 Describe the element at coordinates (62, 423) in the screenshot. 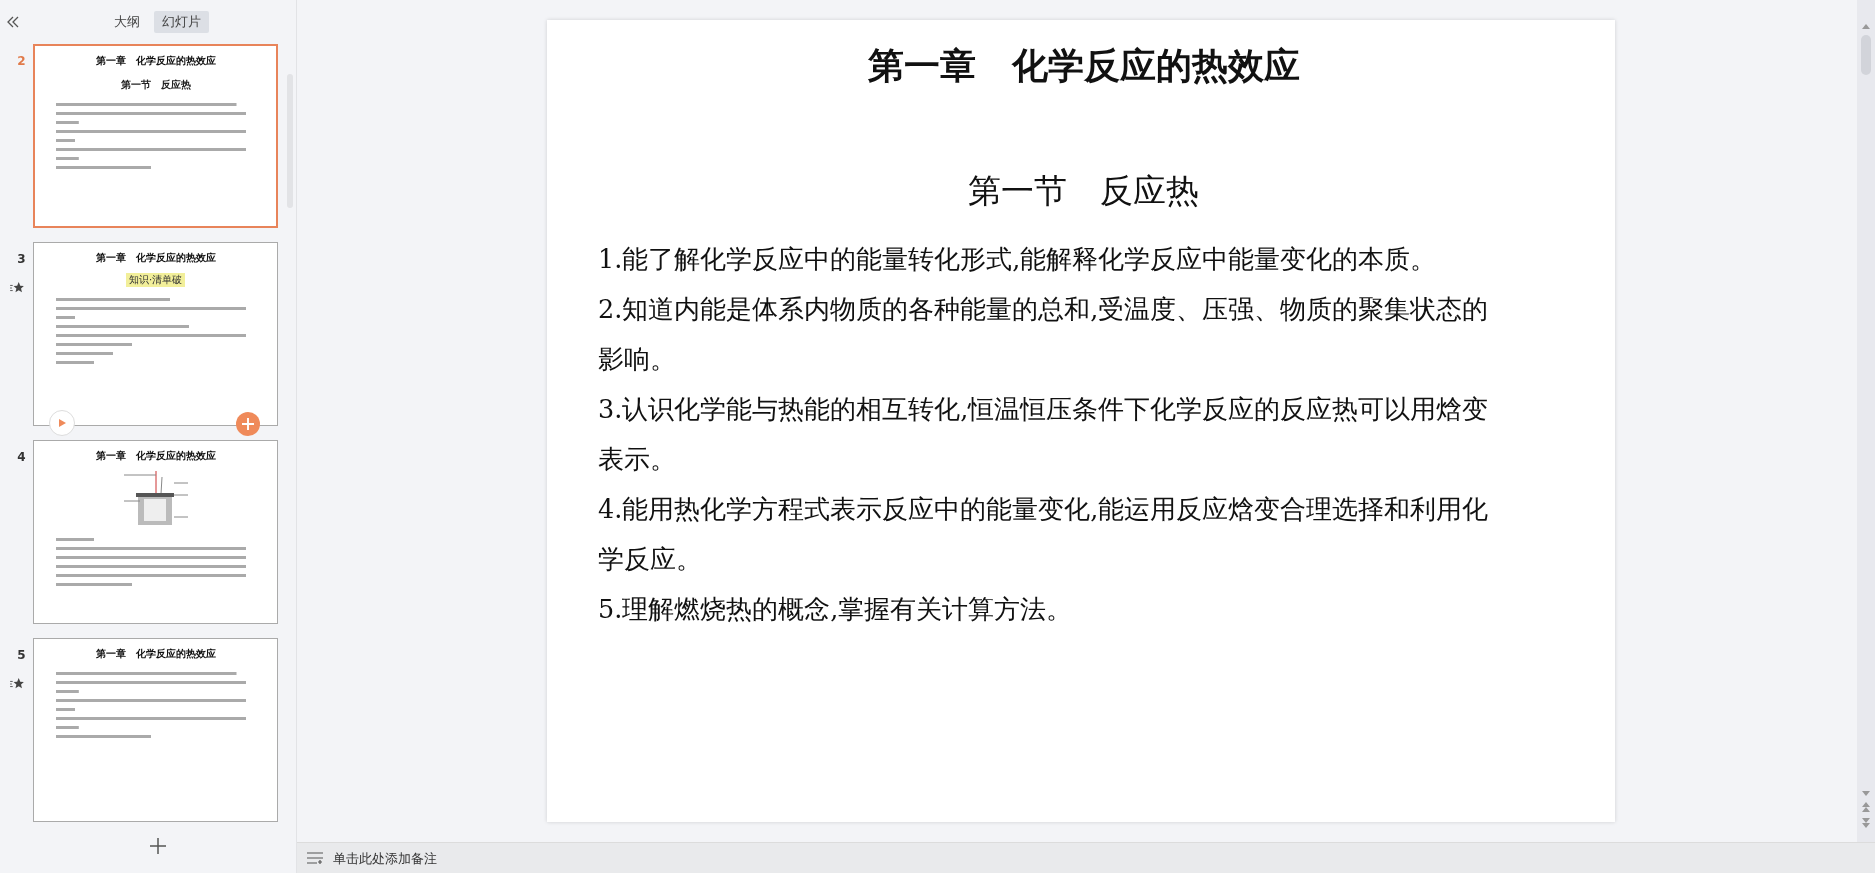

I see `play-icon` at that location.